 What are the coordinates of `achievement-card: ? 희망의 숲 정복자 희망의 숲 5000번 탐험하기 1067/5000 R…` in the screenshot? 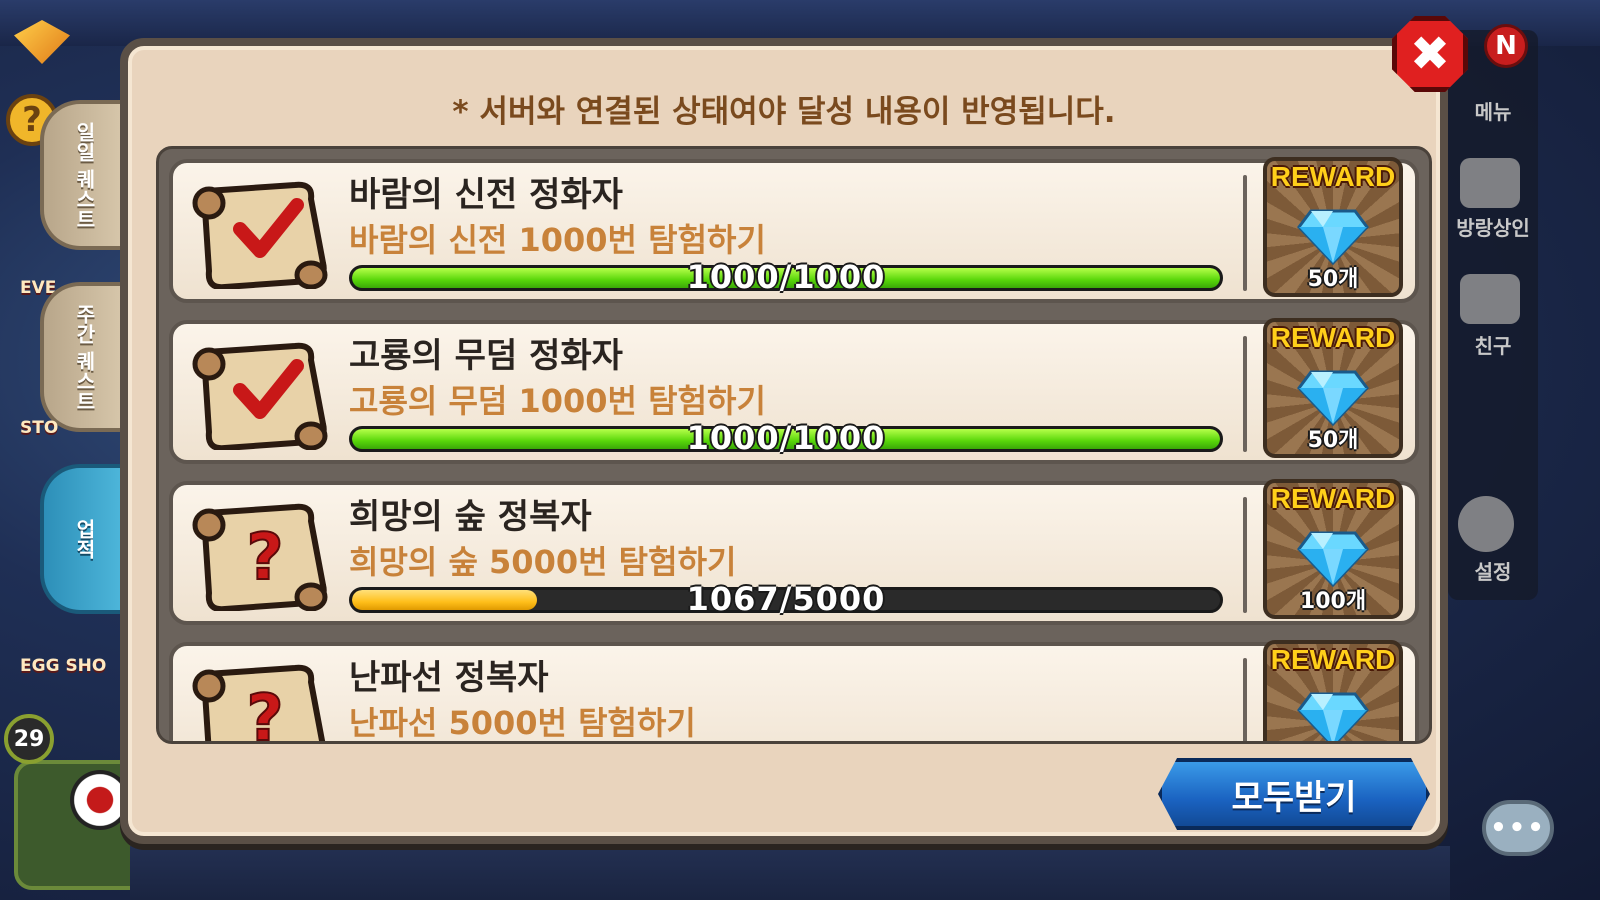 It's located at (794, 552).